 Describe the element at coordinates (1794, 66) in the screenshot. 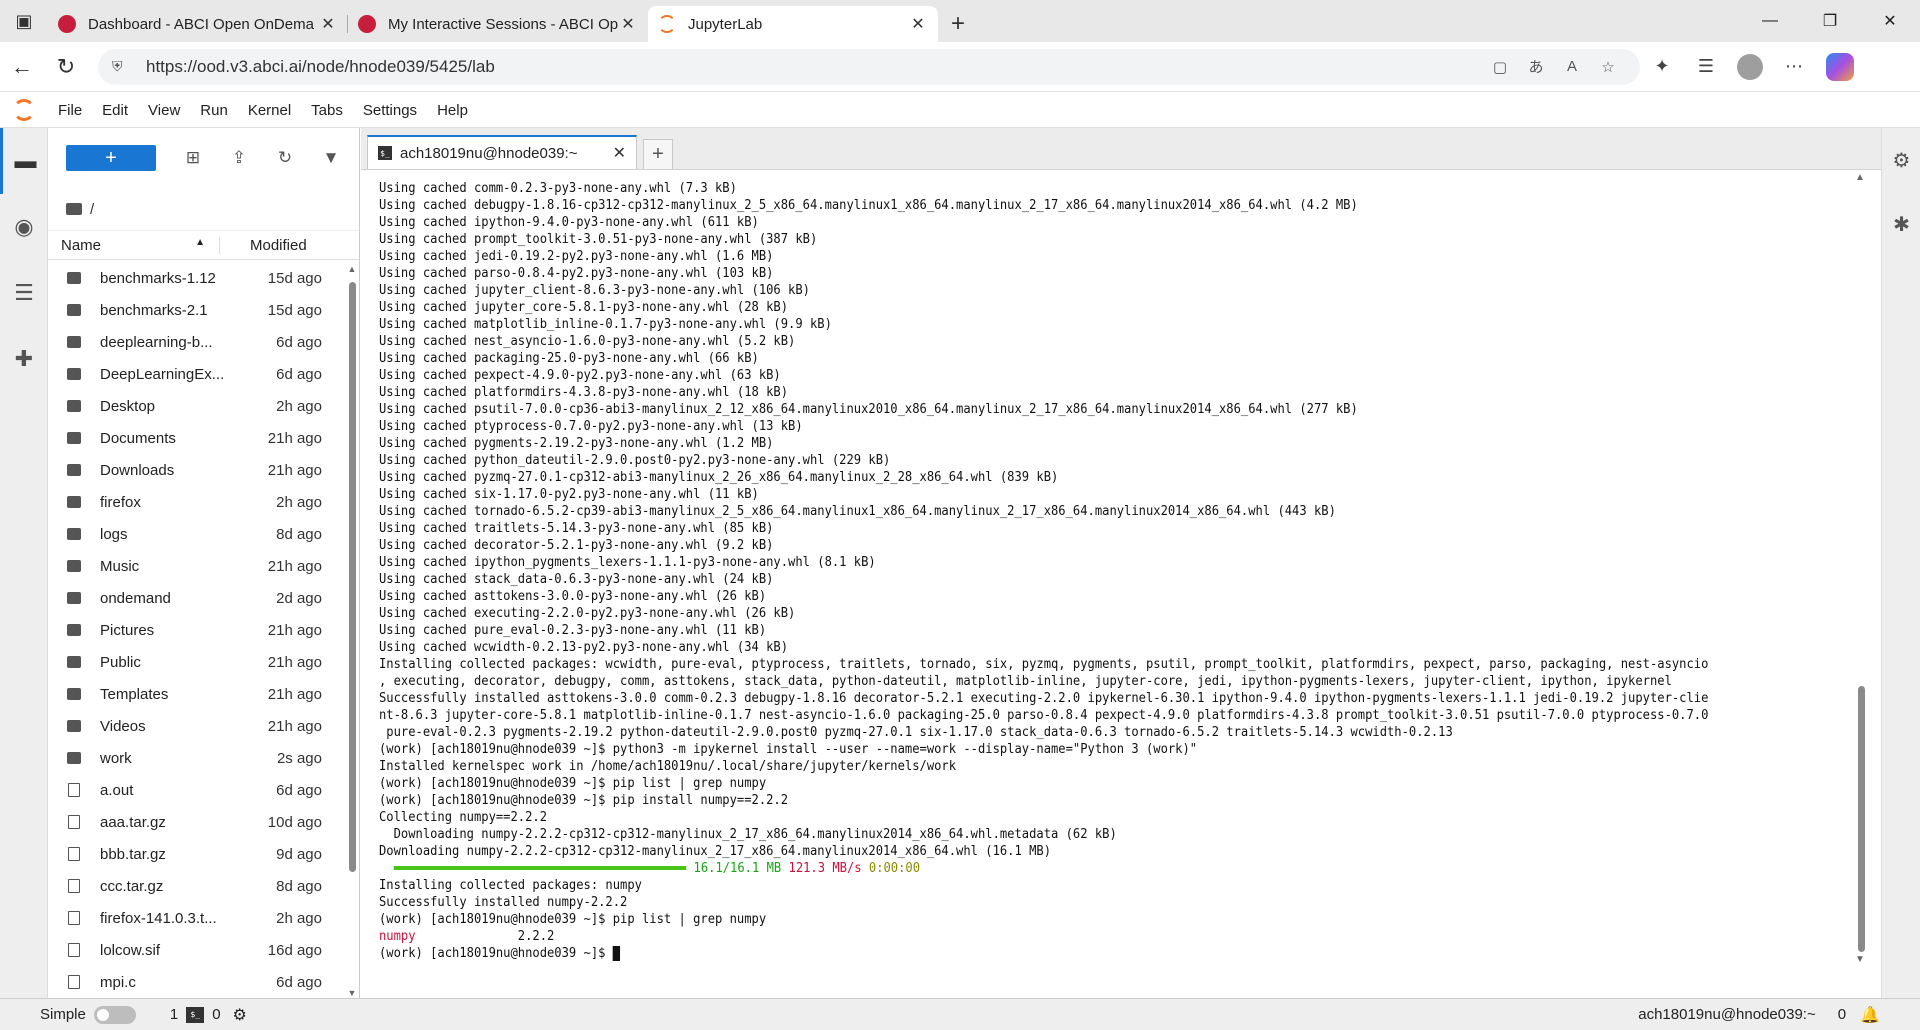

I see `more-menu-icon: ⋯` at that location.